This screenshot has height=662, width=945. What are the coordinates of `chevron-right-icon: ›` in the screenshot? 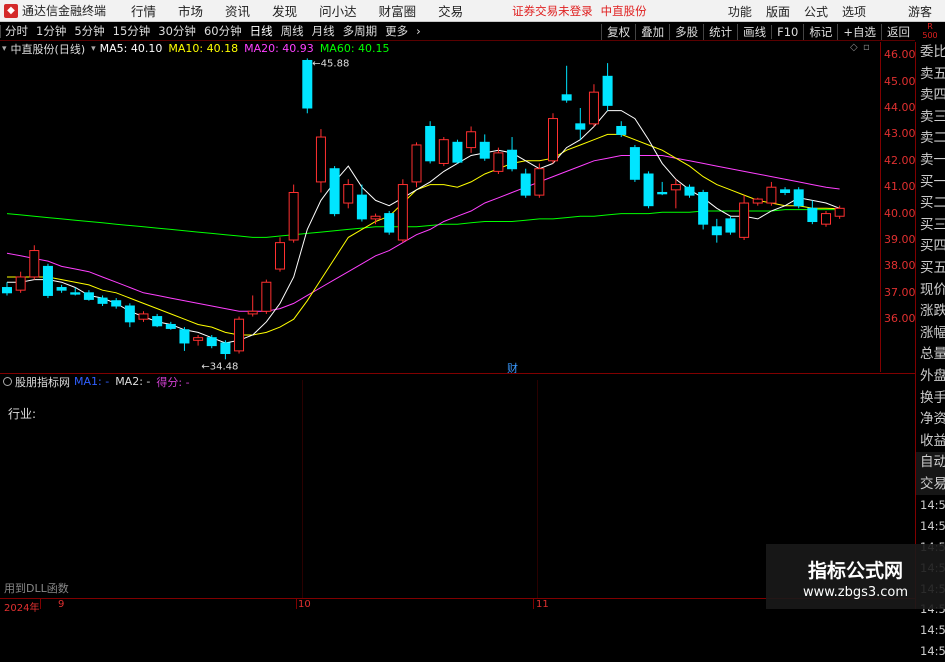 It's located at (418, 31).